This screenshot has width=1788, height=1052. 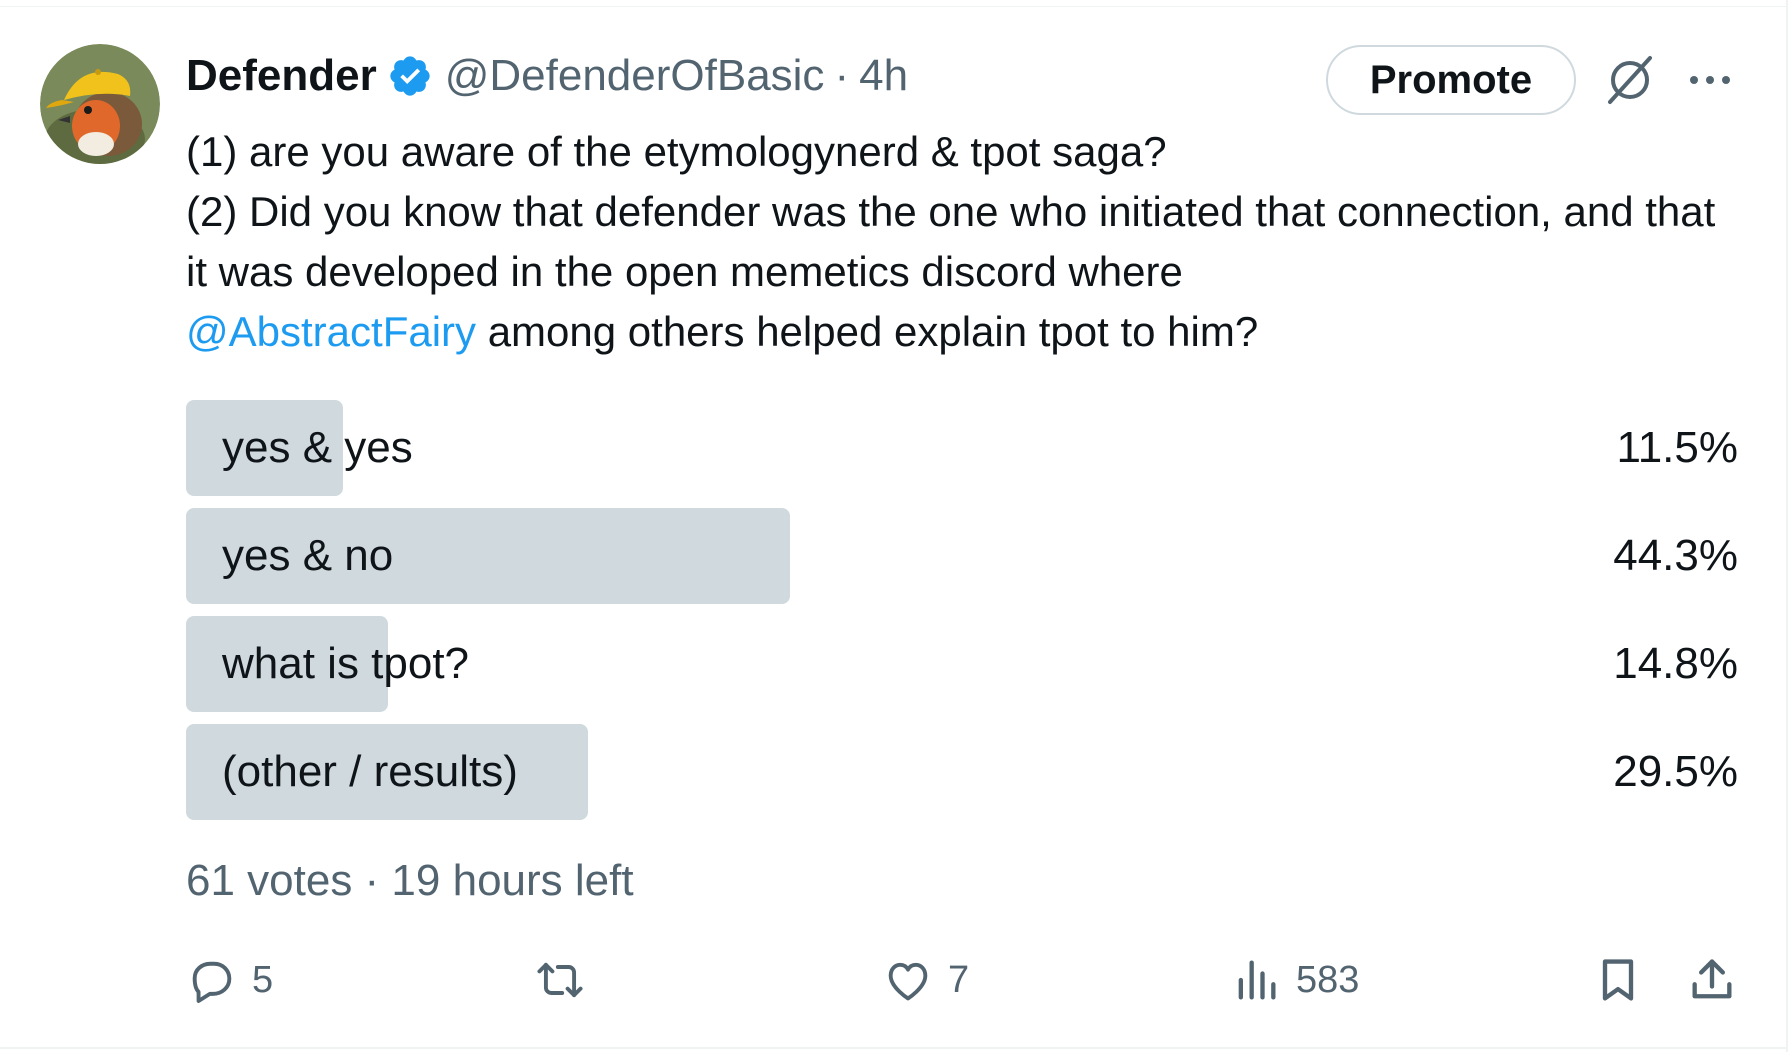 I want to click on grok-icon, so click(x=1630, y=80).